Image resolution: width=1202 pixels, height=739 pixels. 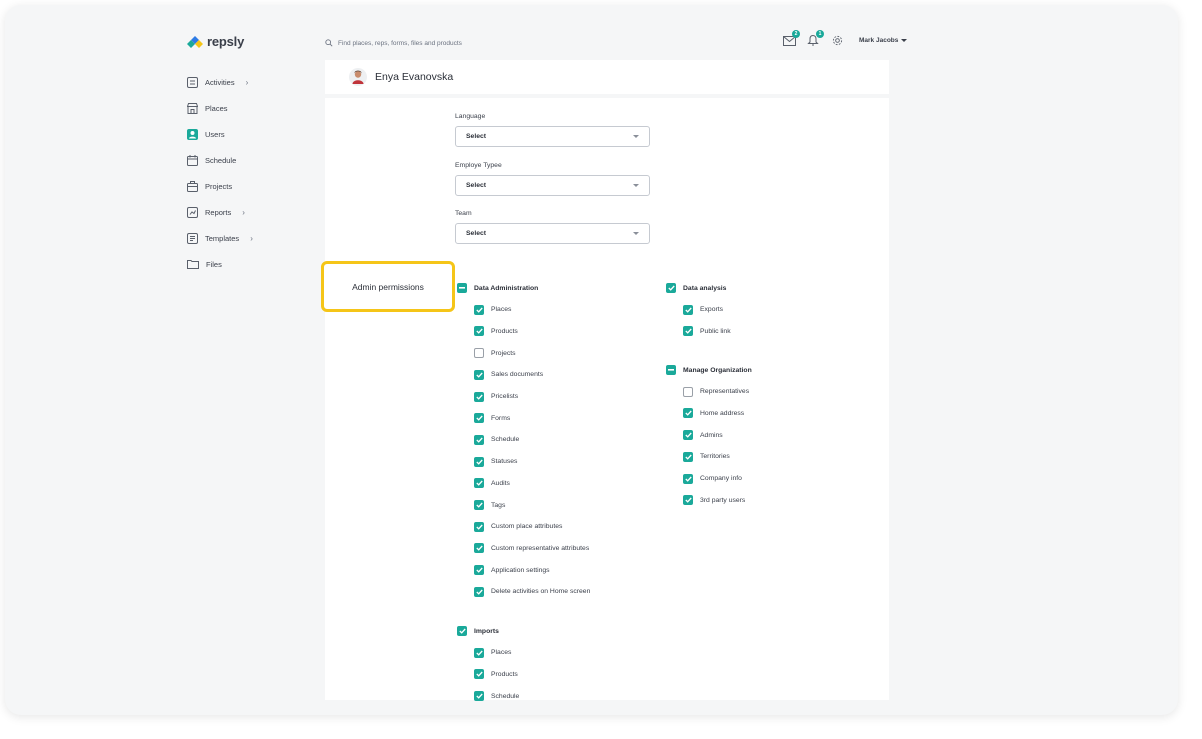 What do you see at coordinates (414, 77) in the screenshot?
I see `page-title: Enya Evanovska` at bounding box center [414, 77].